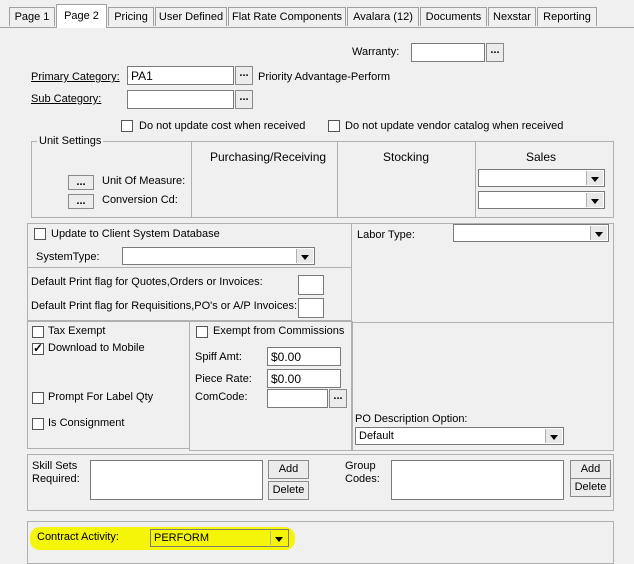  What do you see at coordinates (127, 126) in the screenshot?
I see `no-update-cost-checkbox` at bounding box center [127, 126].